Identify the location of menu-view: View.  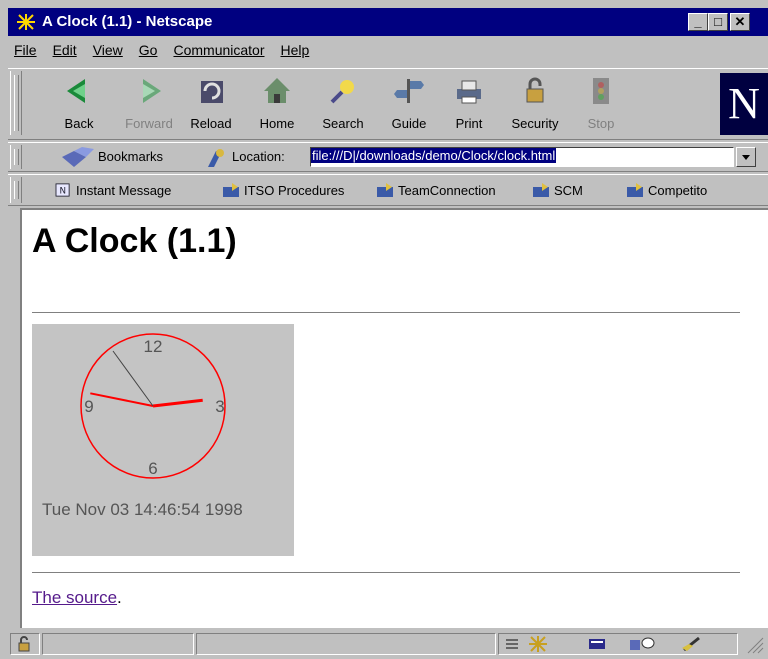
(108, 49).